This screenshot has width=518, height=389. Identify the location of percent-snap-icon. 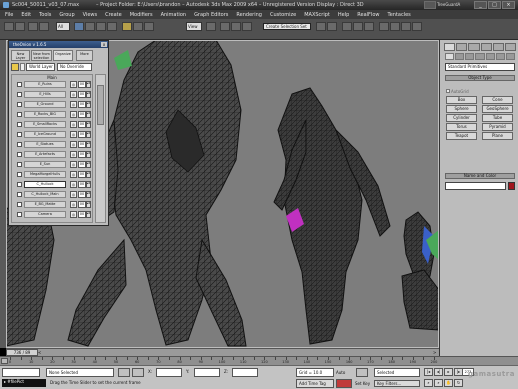
(247, 26).